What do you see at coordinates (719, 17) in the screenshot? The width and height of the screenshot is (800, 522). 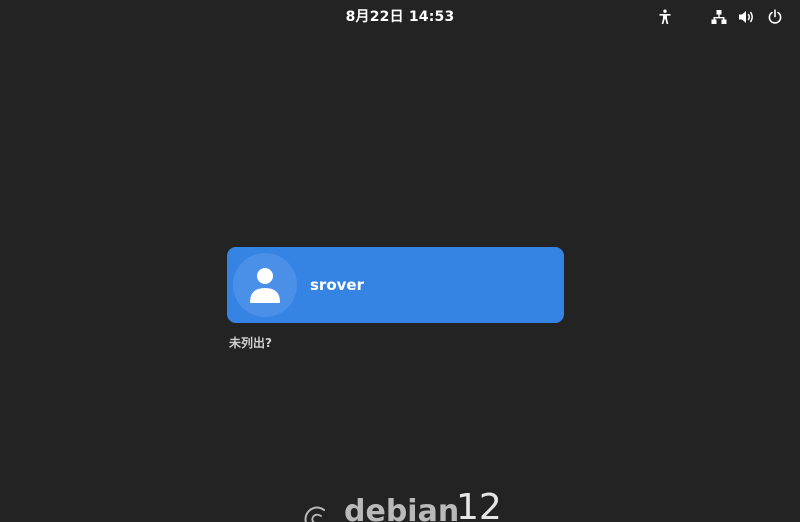 I see `network-wired-icon` at bounding box center [719, 17].